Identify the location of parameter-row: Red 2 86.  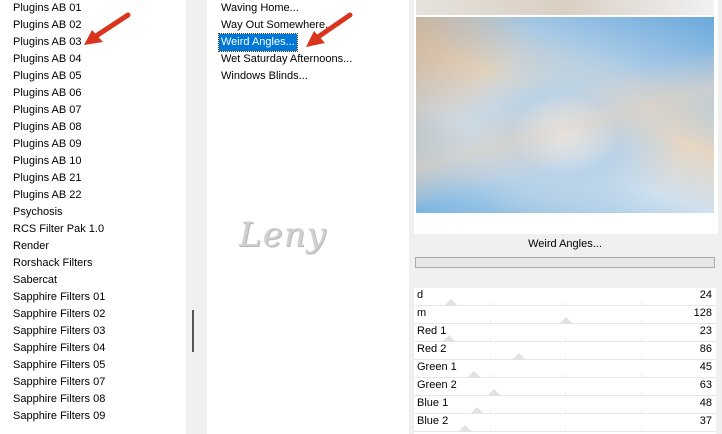
(565, 351).